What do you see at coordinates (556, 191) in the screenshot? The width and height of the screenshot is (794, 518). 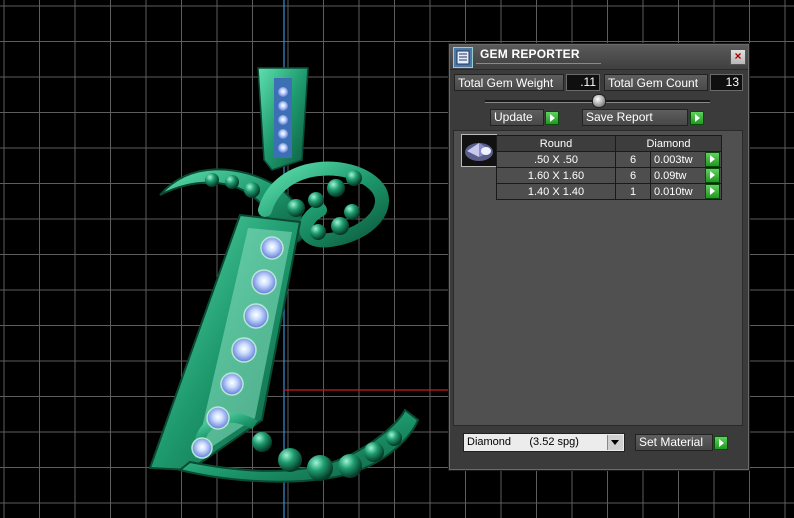 I see `gem-size: 1.40 X 1.40` at bounding box center [556, 191].